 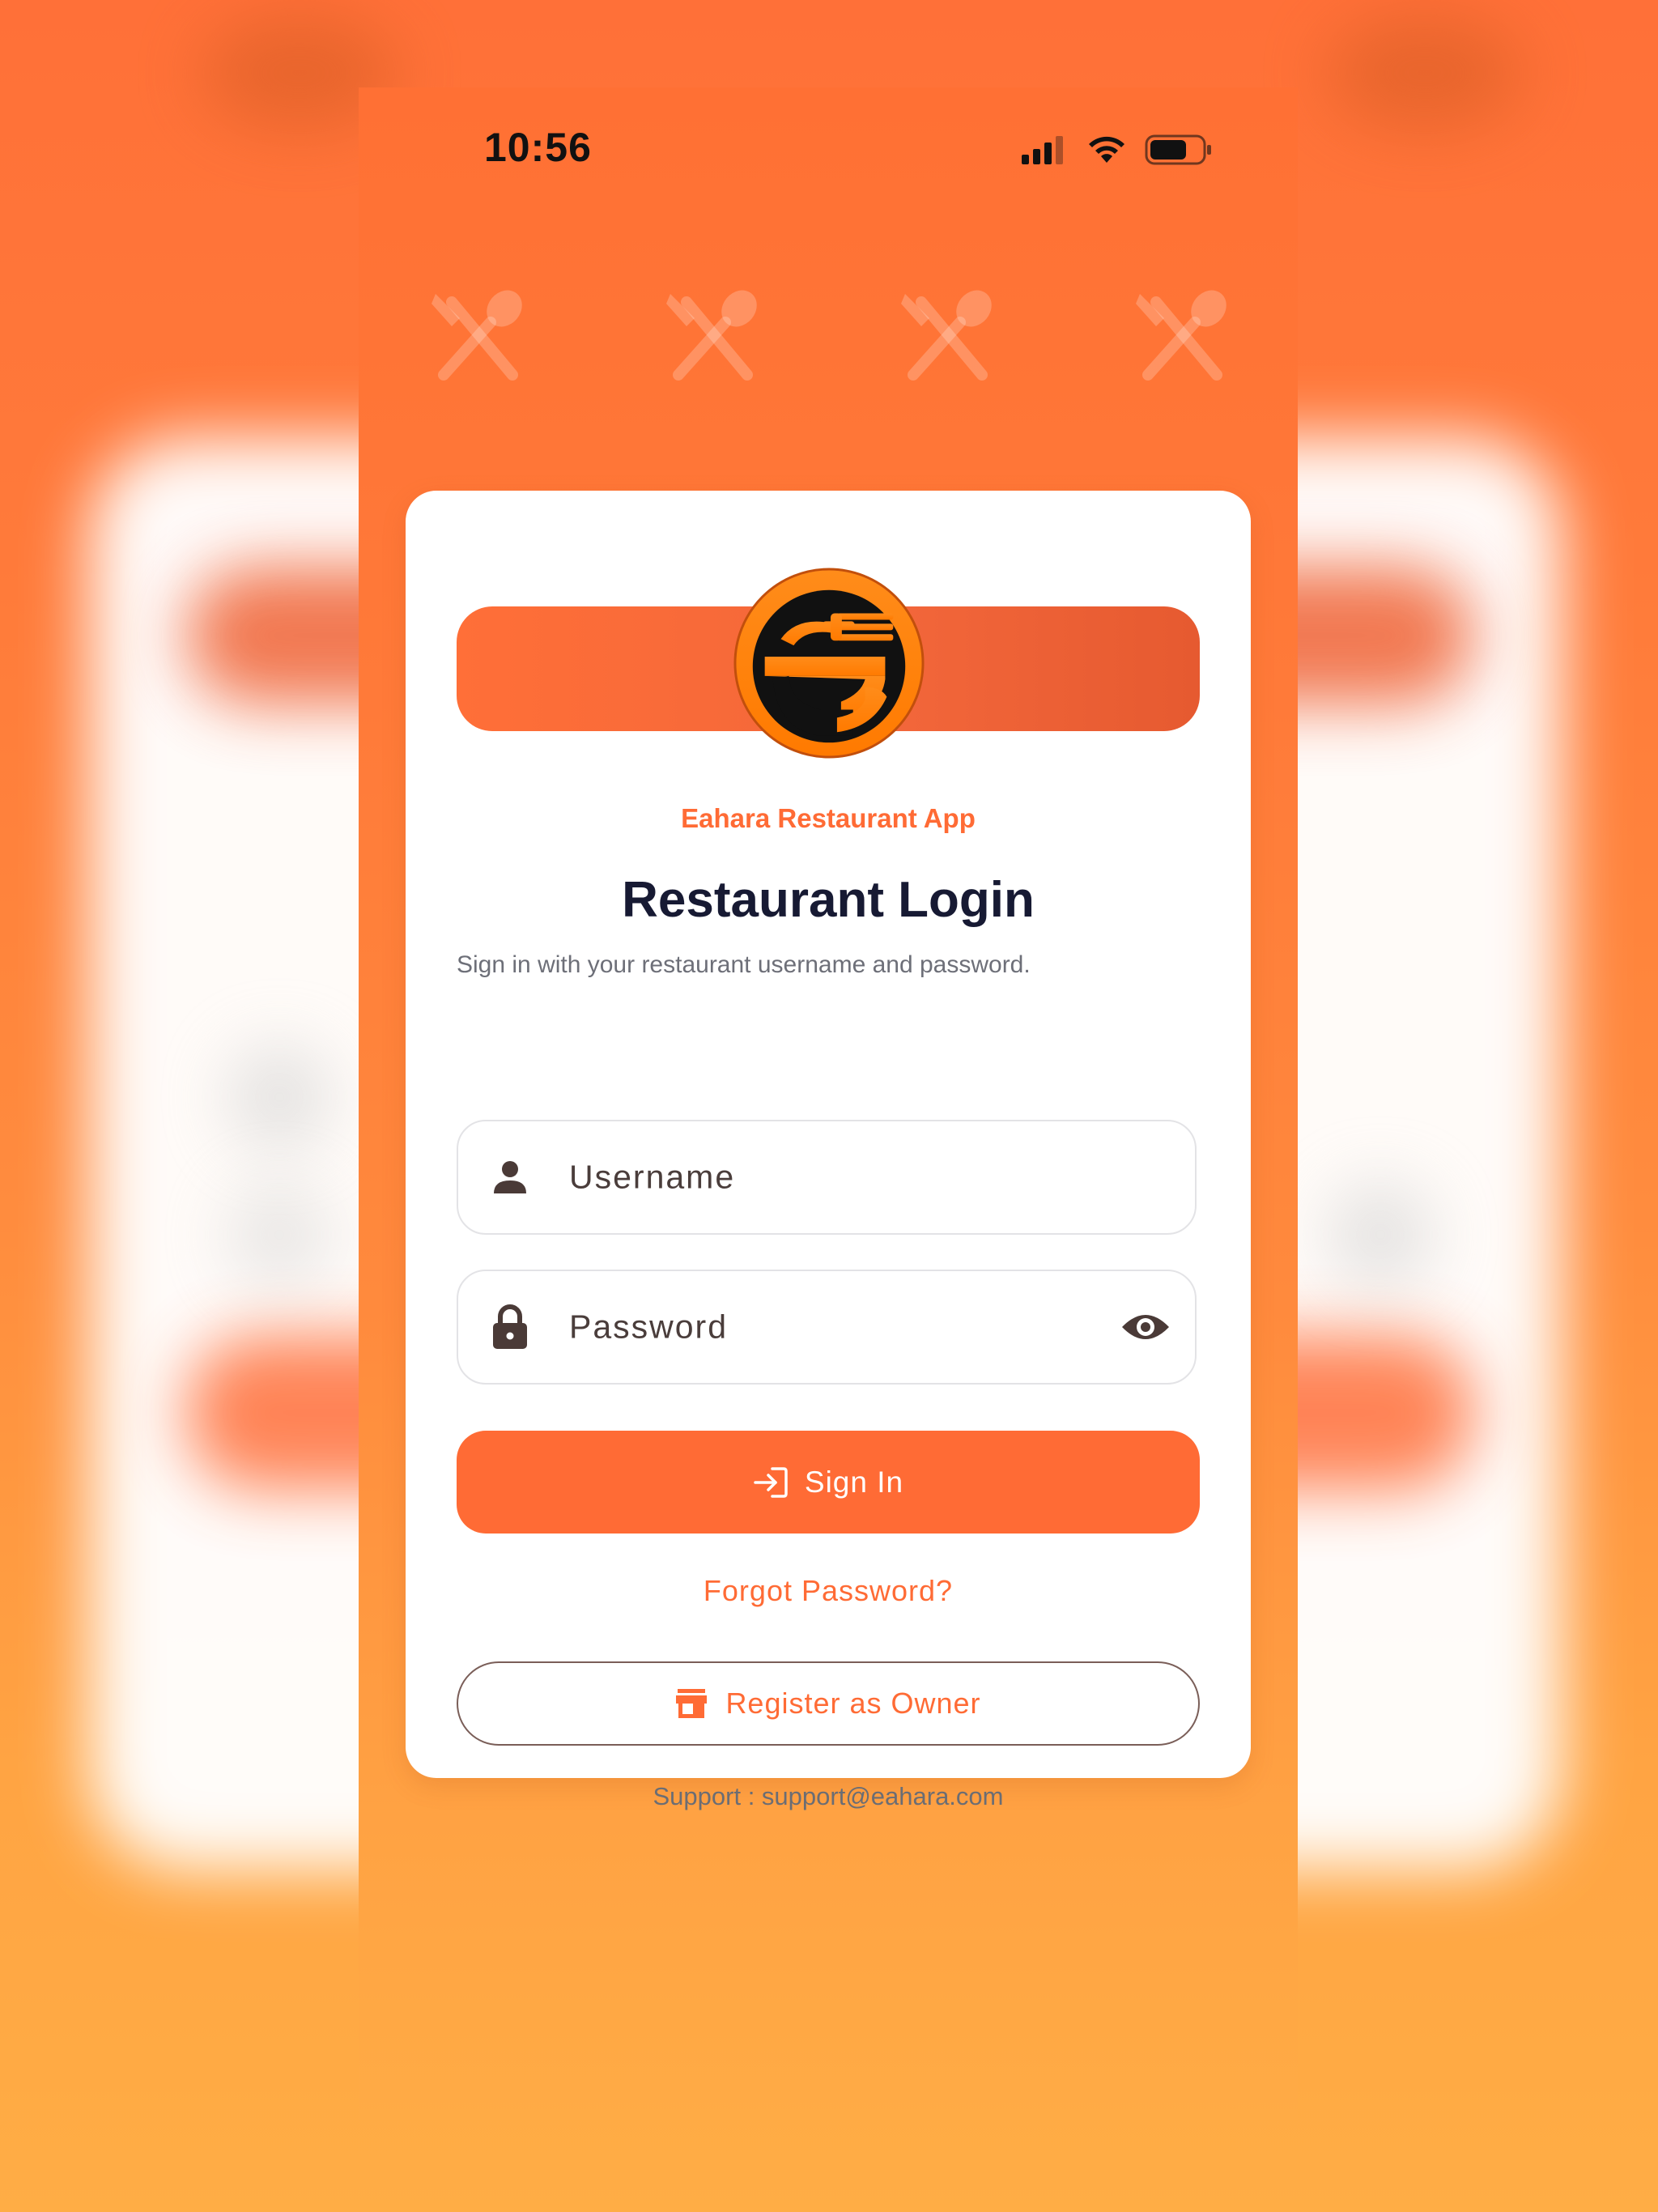 What do you see at coordinates (692, 1704) in the screenshot?
I see `storefront-icon` at bounding box center [692, 1704].